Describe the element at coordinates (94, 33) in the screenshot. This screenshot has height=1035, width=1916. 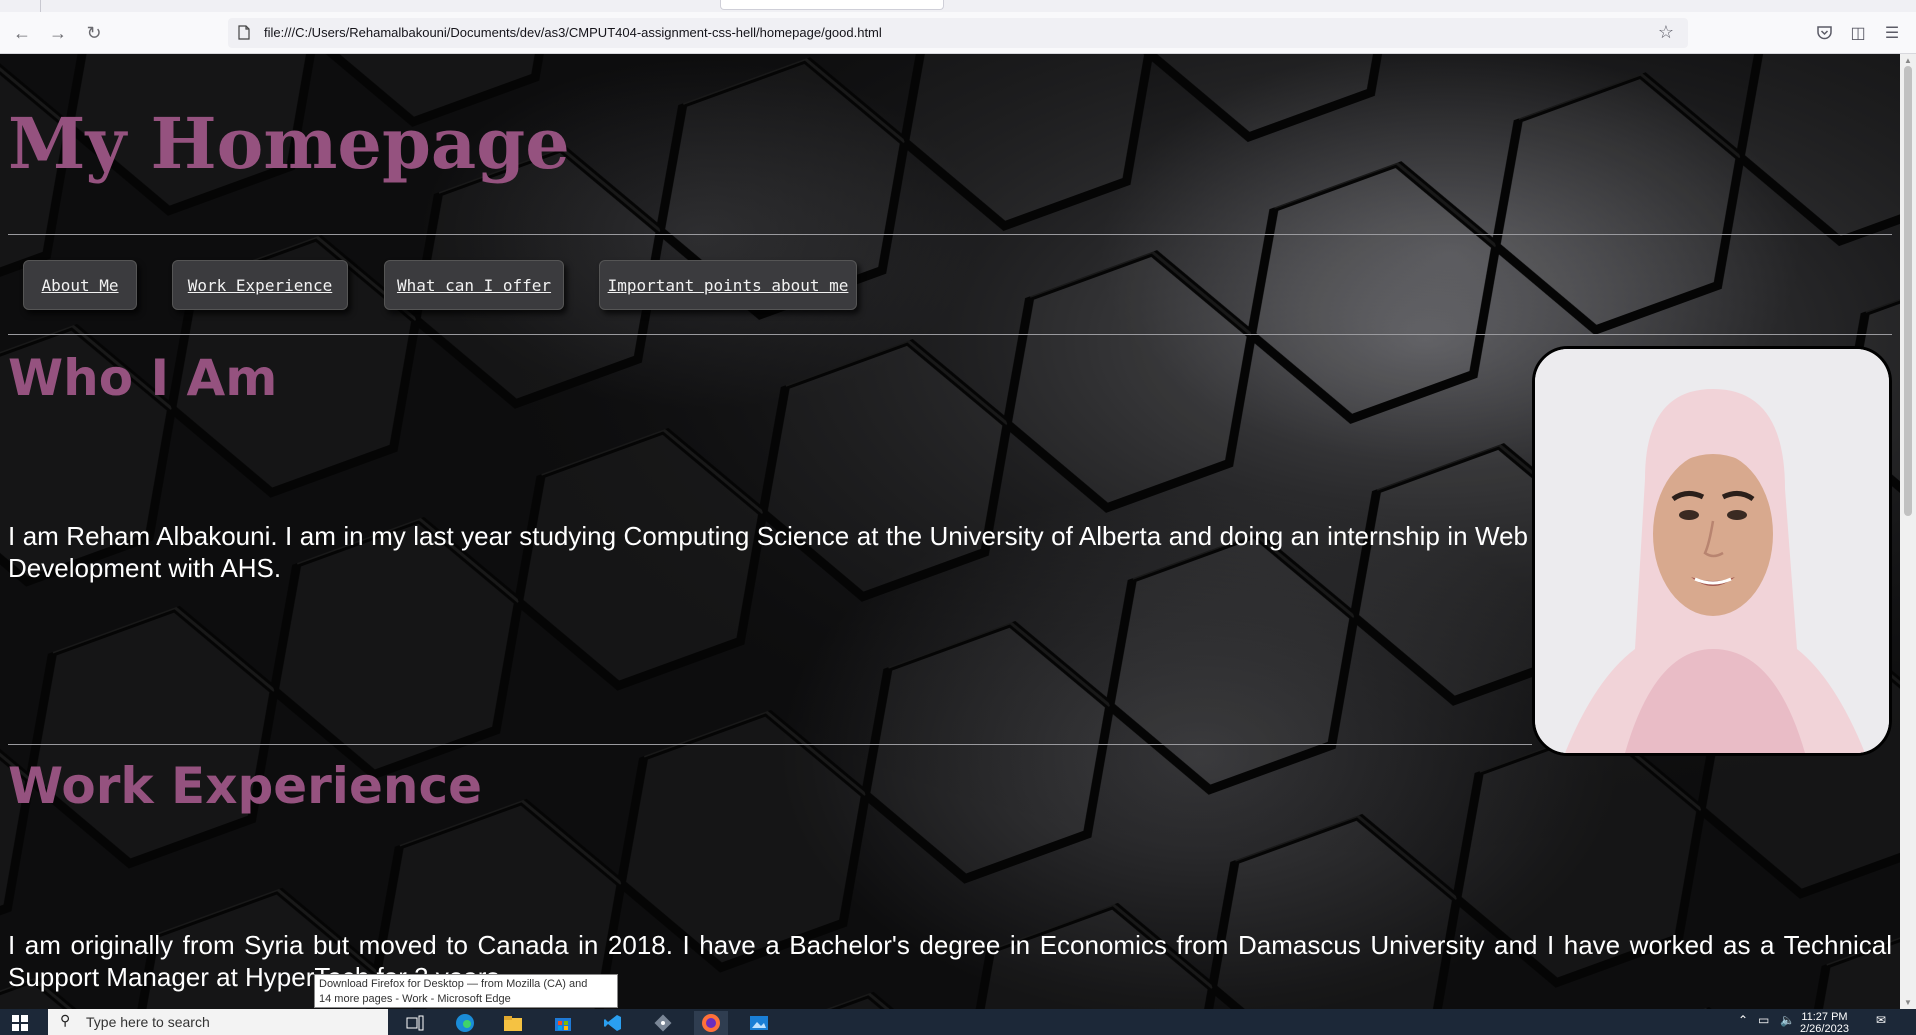
I see `reload-icon: ↻` at that location.